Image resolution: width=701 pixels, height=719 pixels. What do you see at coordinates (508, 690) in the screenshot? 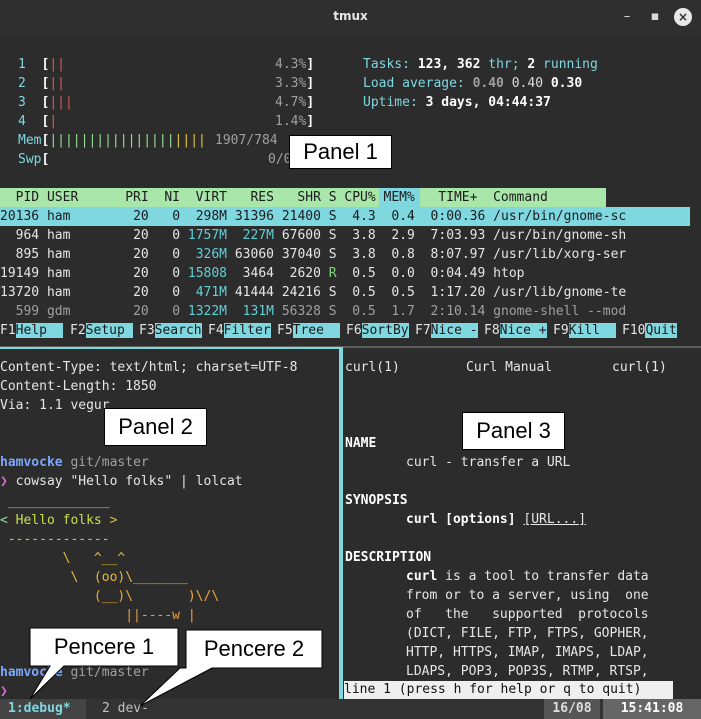
I see `pager-status-line: line 1 (press h for help or q to quit)` at bounding box center [508, 690].